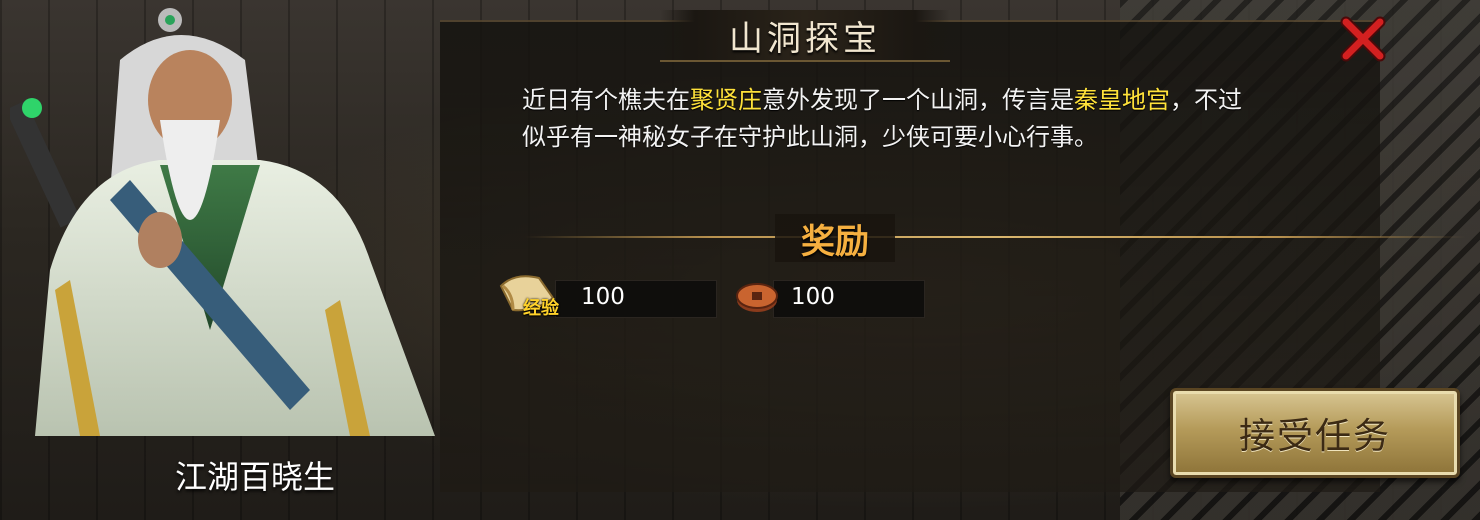 The width and height of the screenshot is (1480, 520). Describe the element at coordinates (1314, 436) in the screenshot. I see `accept-quest-label: 接受任务` at that location.